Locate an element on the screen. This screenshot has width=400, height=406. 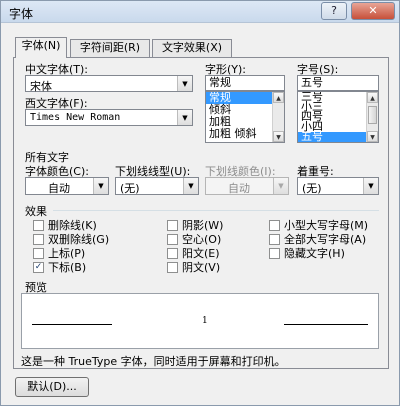
preview-sample: 1 is located at coordinates (205, 321).